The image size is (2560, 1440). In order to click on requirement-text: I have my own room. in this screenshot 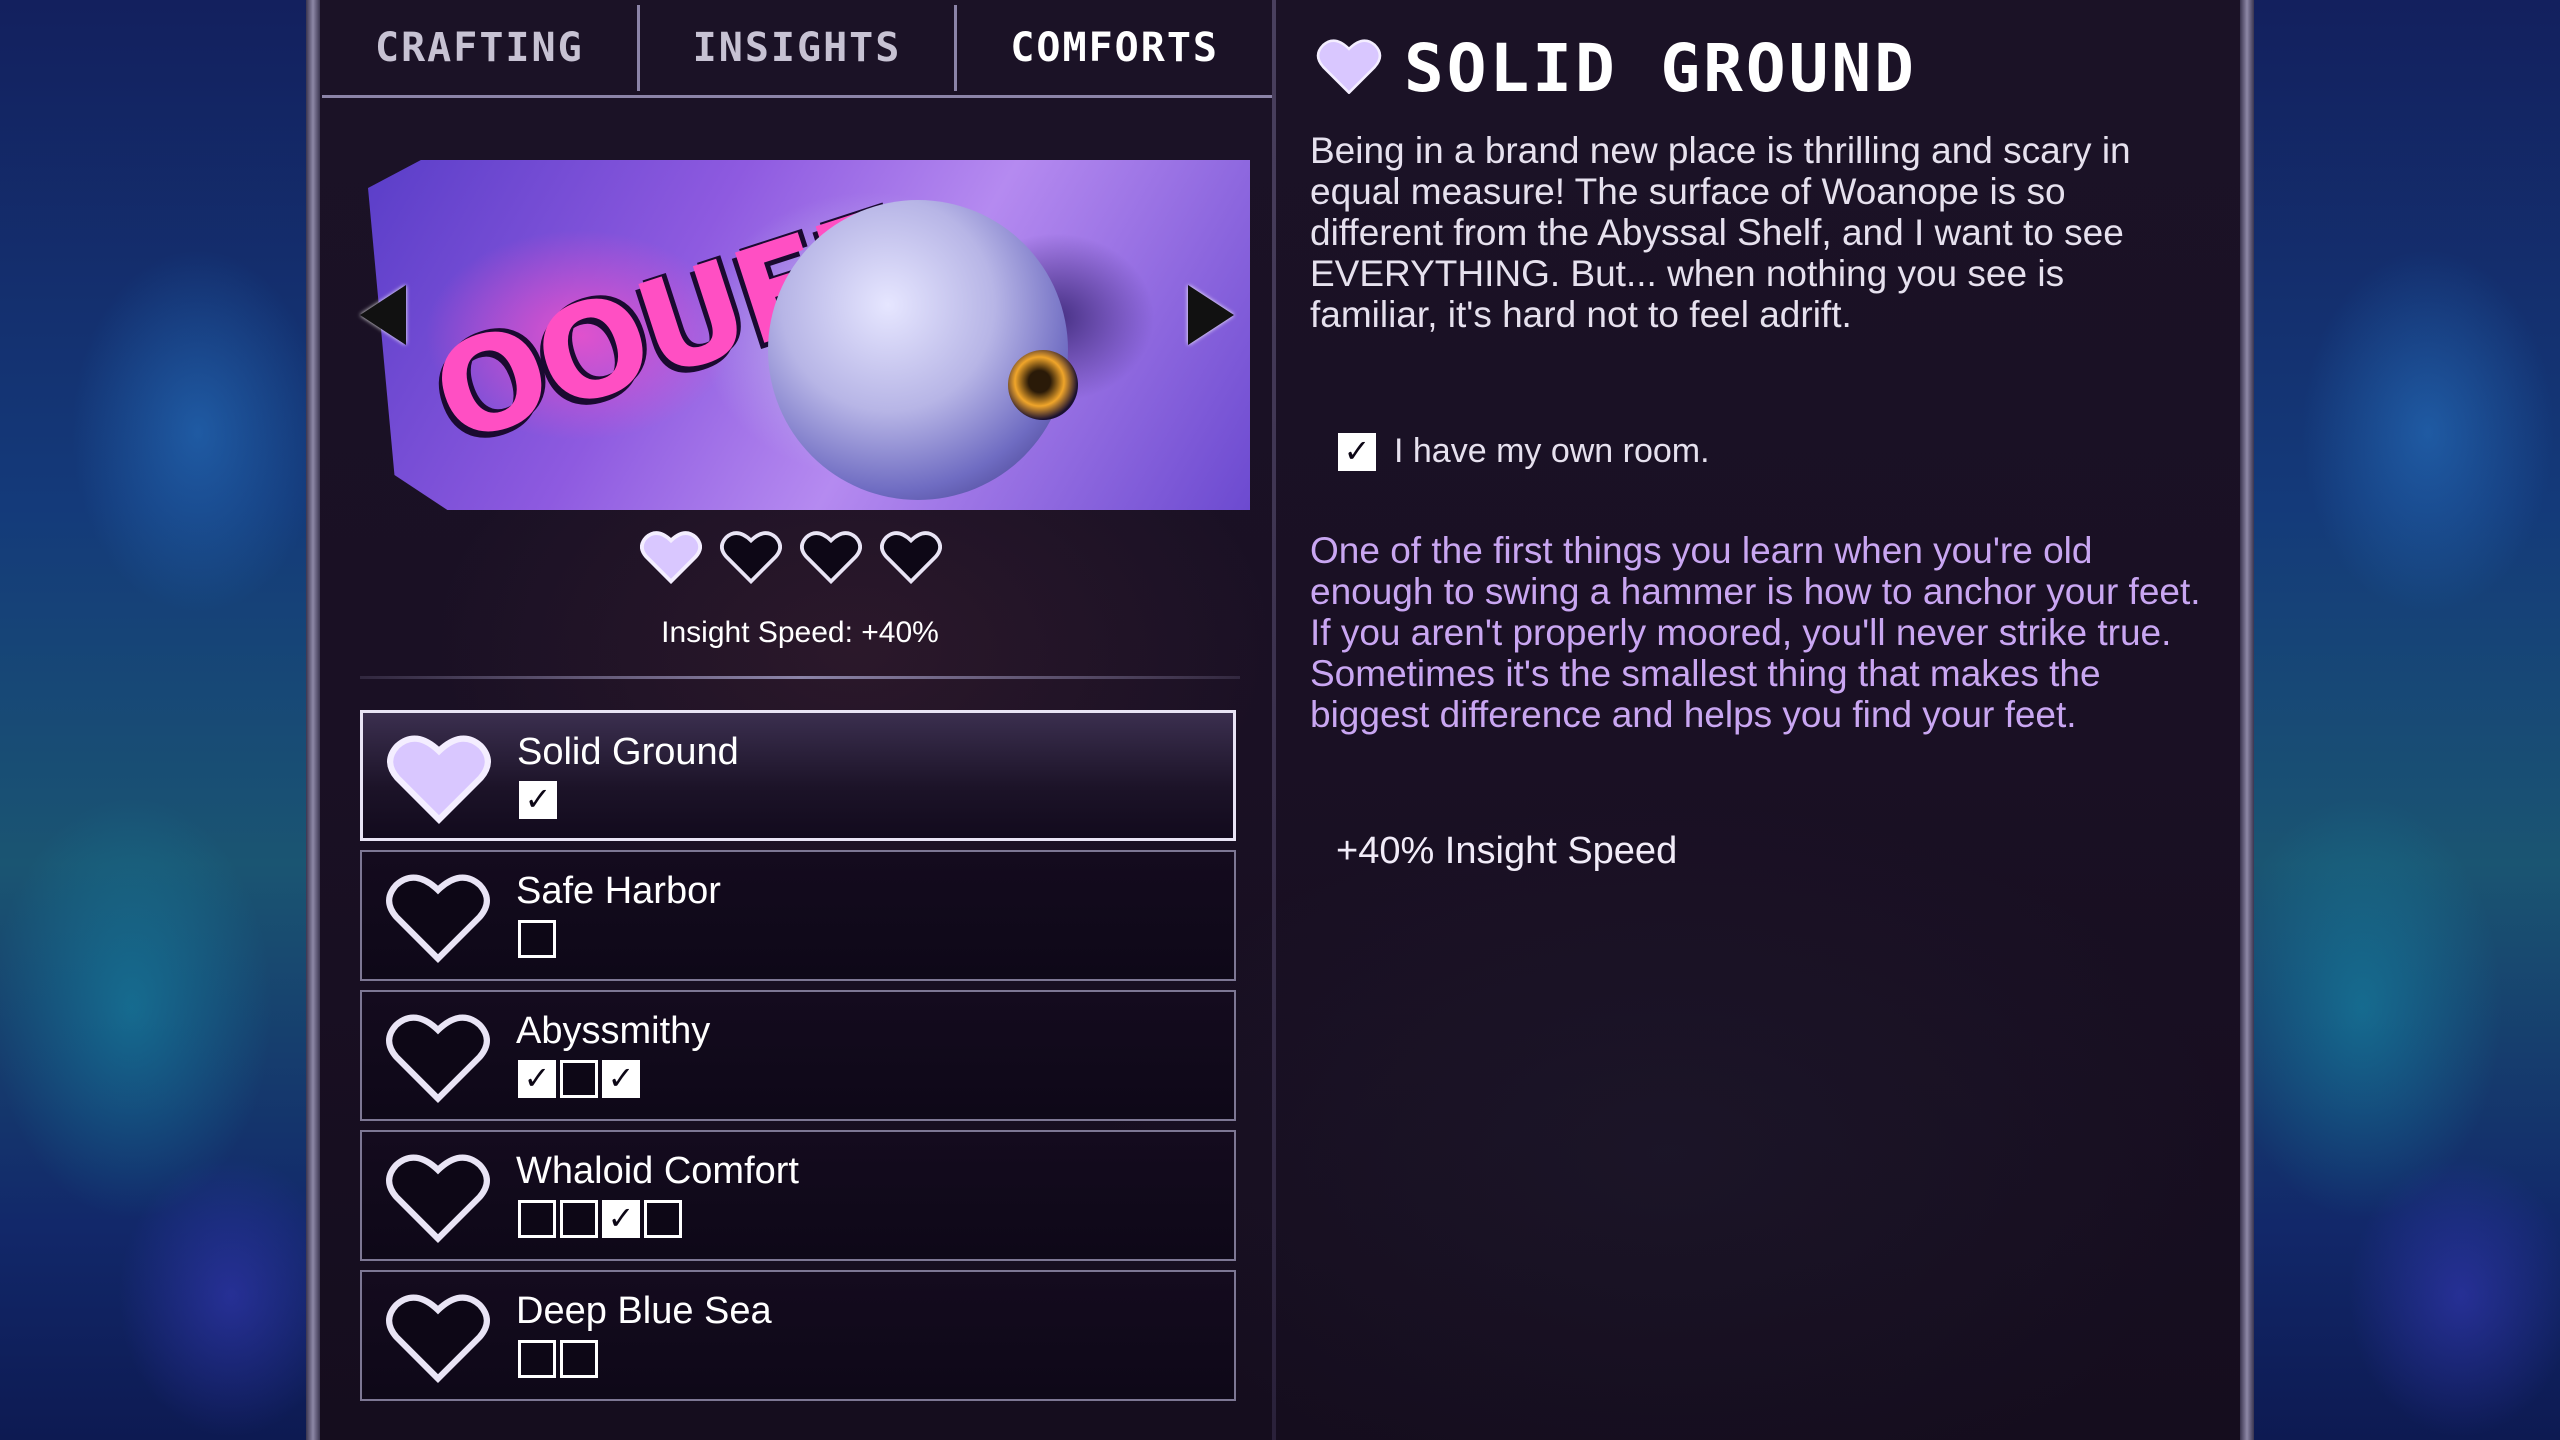, I will do `click(1552, 451)`.